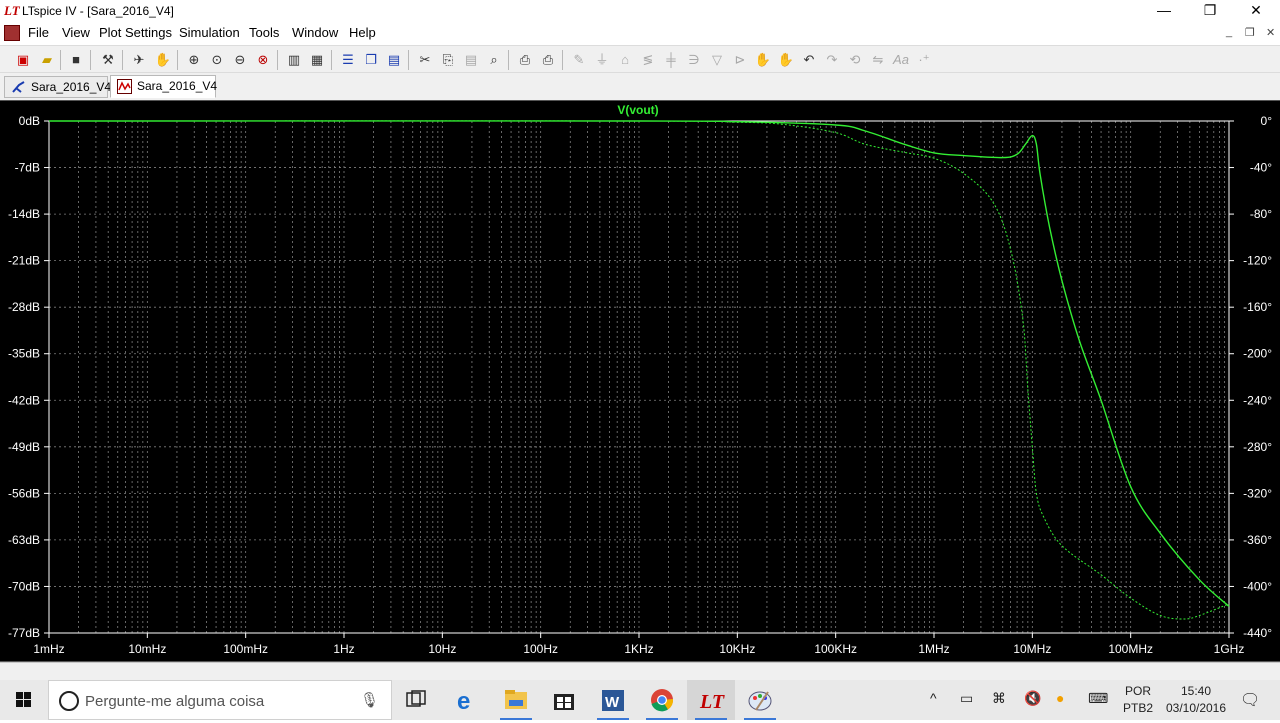 The height and width of the screenshot is (723, 1280). Describe the element at coordinates (625, 60) in the screenshot. I see `label-net-icon: ⌂` at that location.